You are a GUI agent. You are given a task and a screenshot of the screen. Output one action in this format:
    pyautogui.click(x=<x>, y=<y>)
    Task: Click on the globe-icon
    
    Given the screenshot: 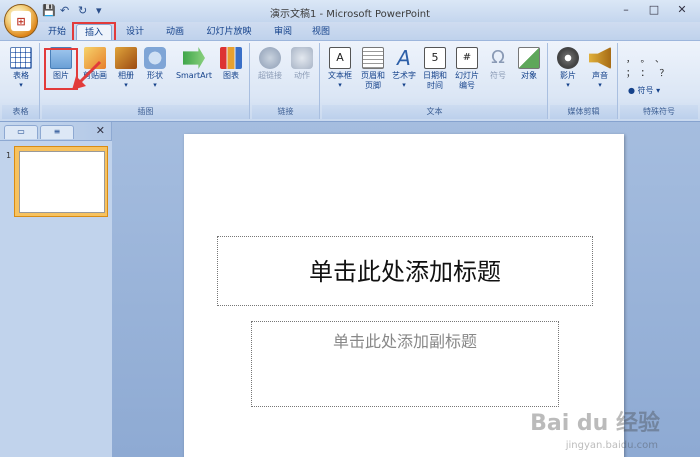 What is the action you would take?
    pyautogui.click(x=270, y=58)
    